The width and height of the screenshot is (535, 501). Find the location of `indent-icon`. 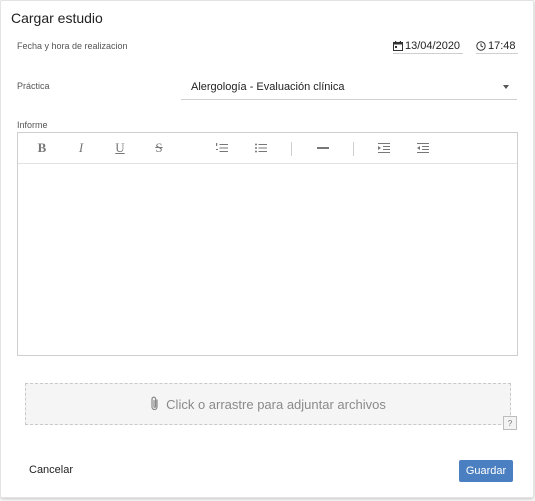

indent-icon is located at coordinates (384, 148).